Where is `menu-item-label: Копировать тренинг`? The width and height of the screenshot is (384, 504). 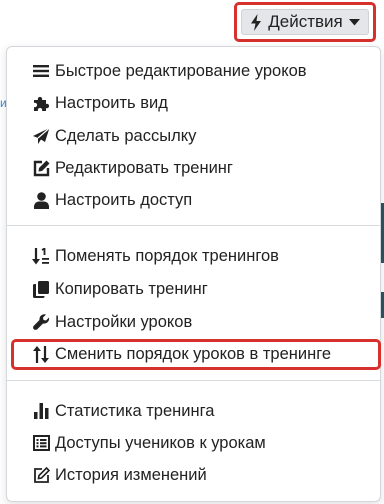 menu-item-label: Копировать тренинг is located at coordinates (131, 288).